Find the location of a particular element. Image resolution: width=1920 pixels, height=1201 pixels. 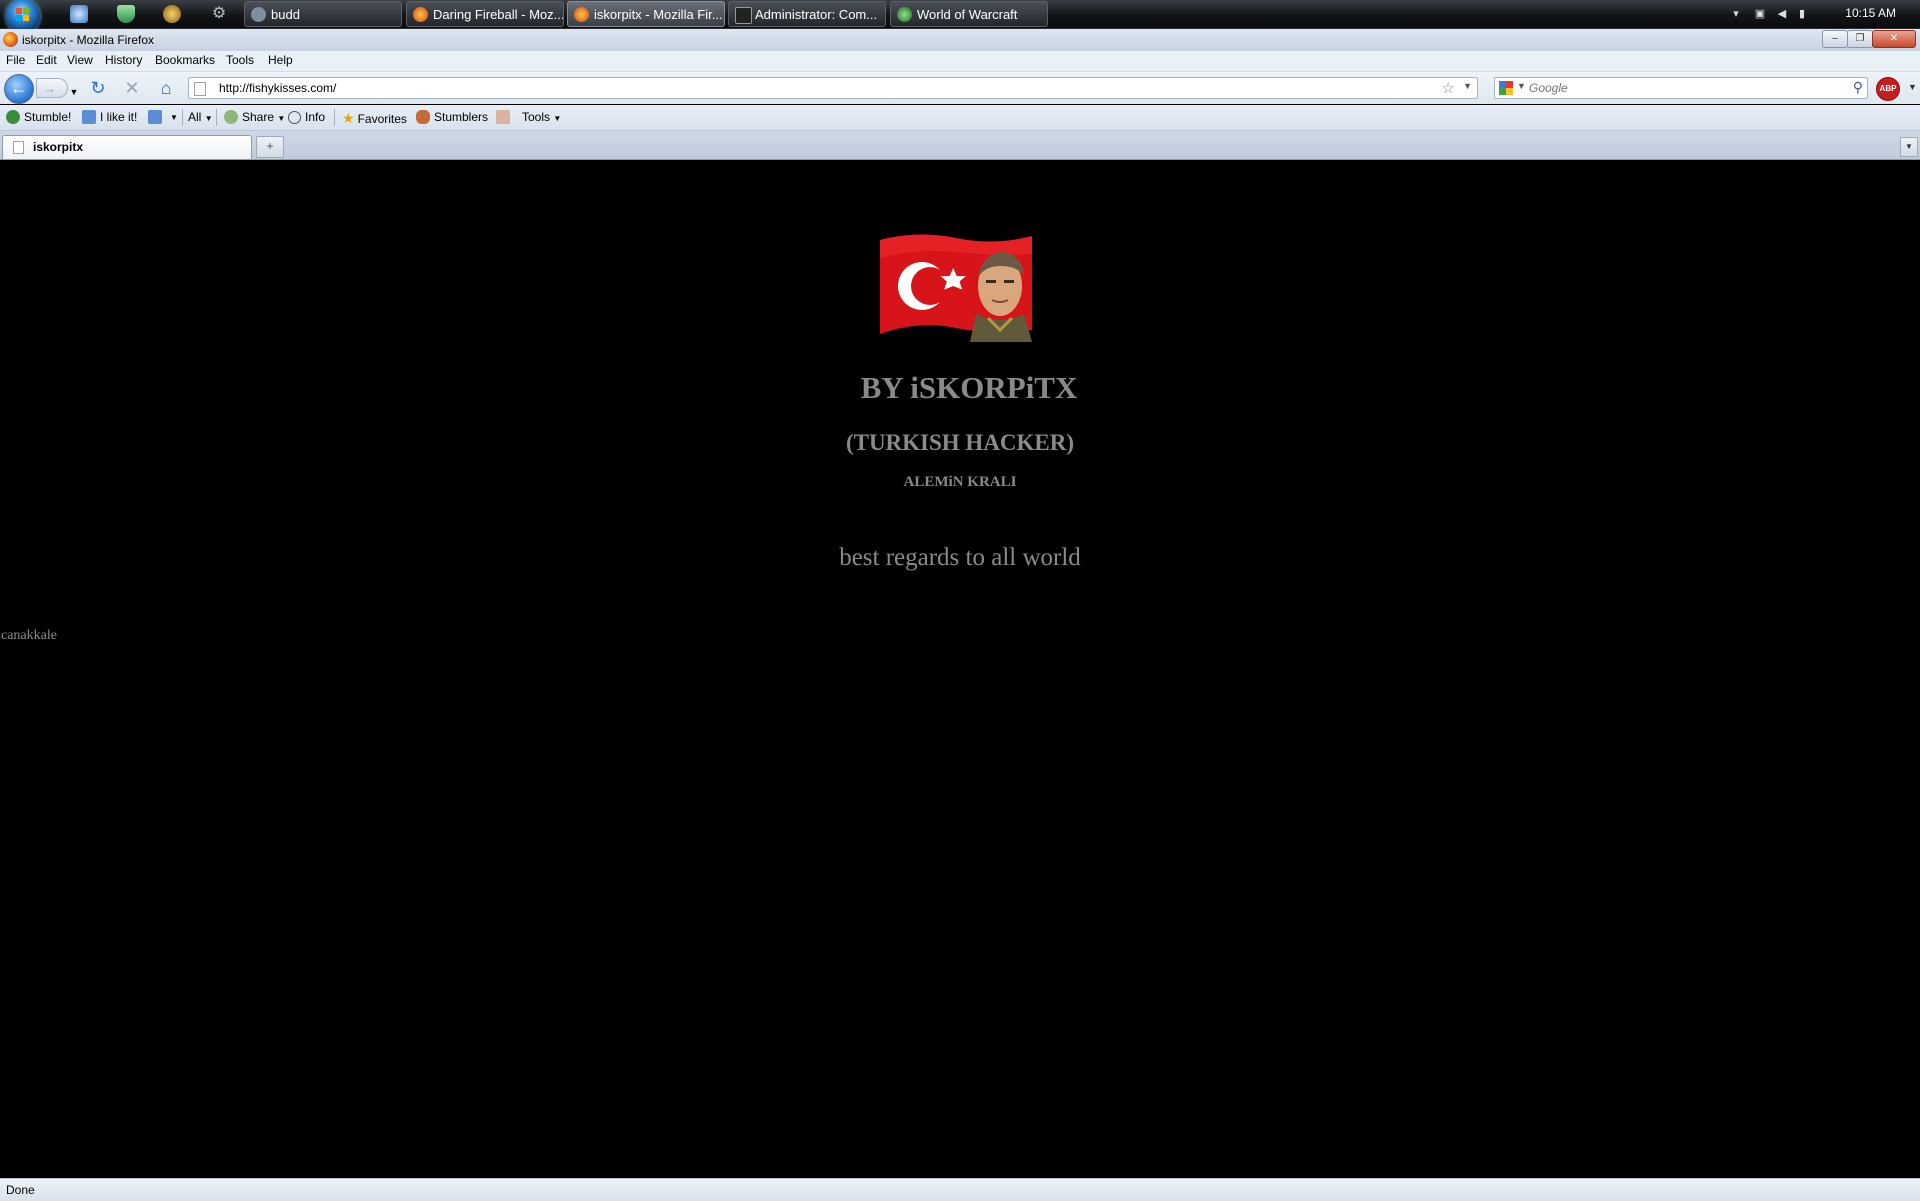

warcraft-icon is located at coordinates (904, 14).